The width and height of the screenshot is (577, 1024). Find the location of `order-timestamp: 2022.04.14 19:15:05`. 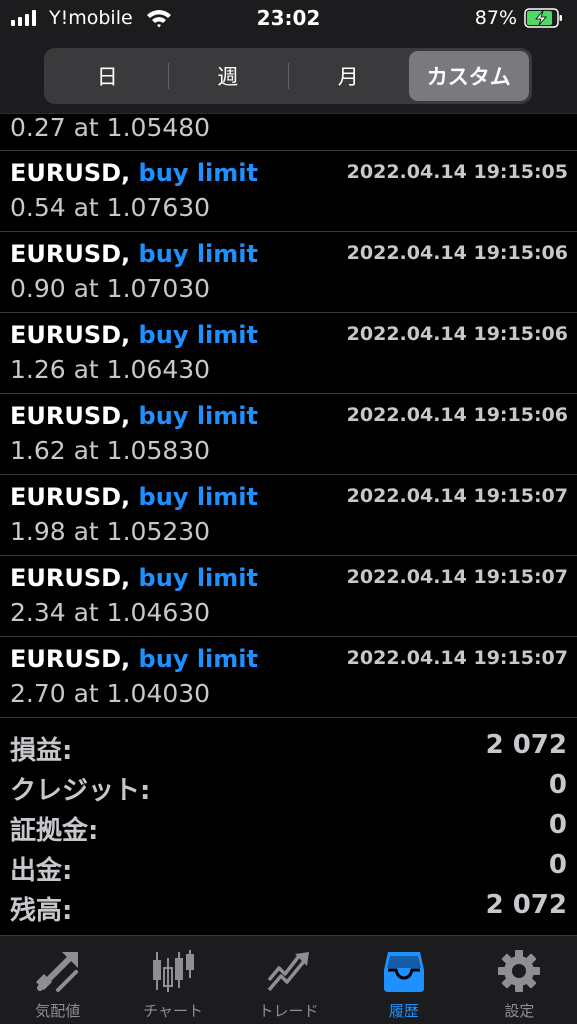

order-timestamp: 2022.04.14 19:15:05 is located at coordinates (457, 172).